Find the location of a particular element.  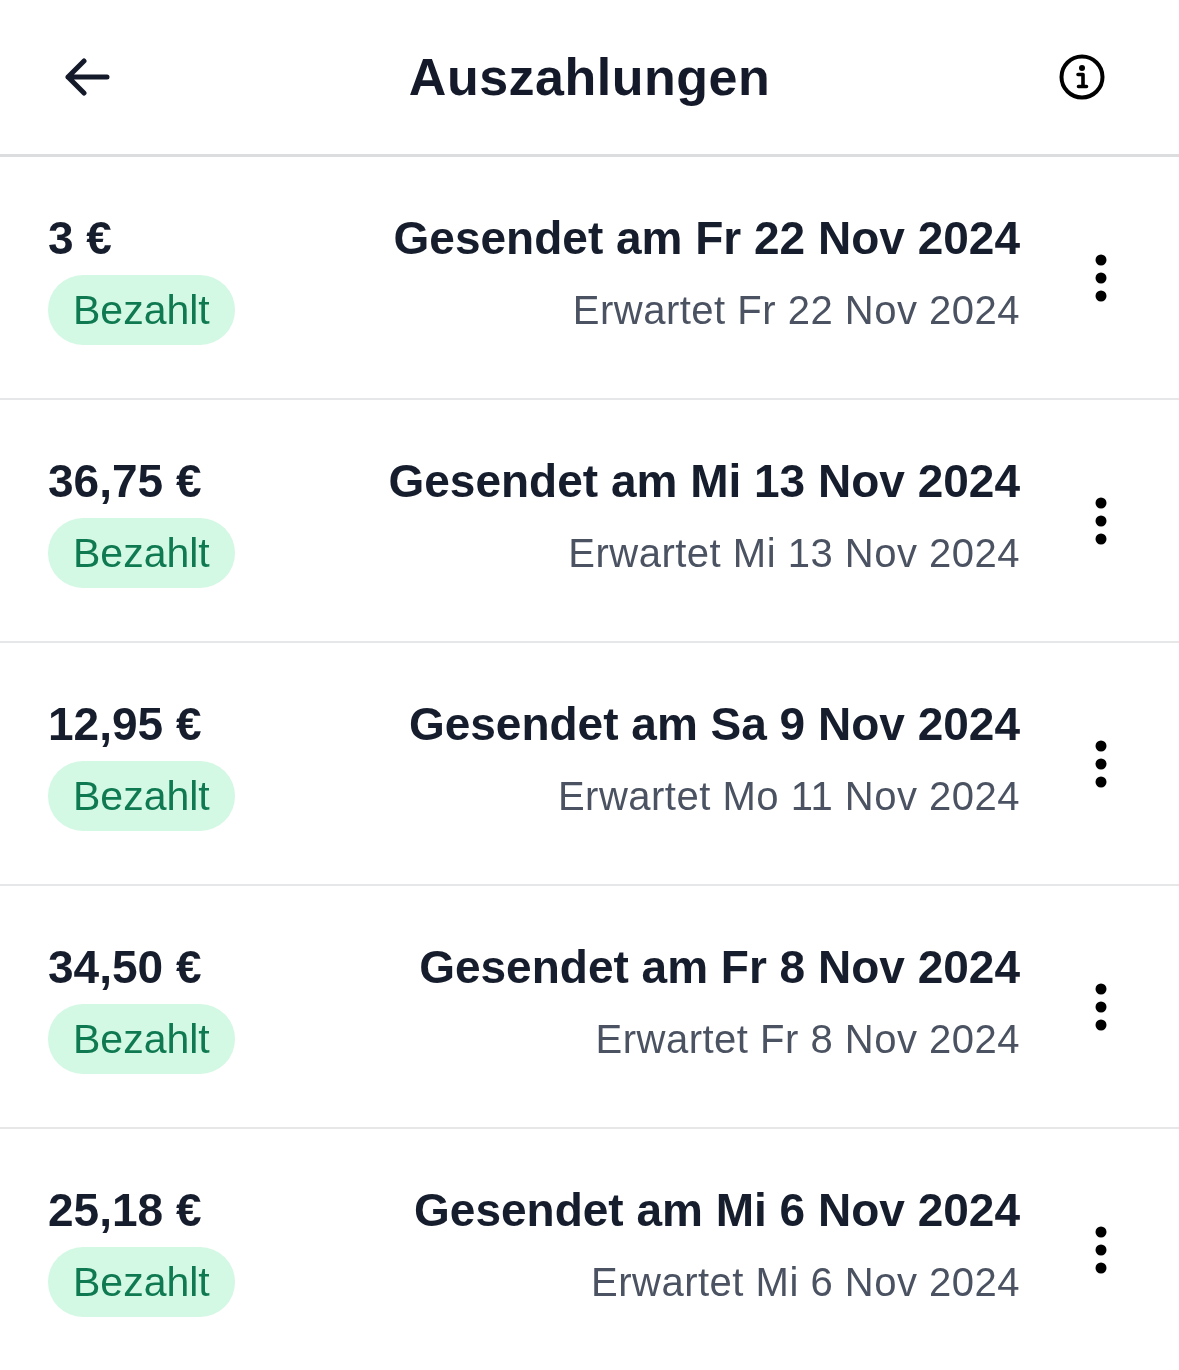

page-title: Auszahlungen is located at coordinates (589, 77).